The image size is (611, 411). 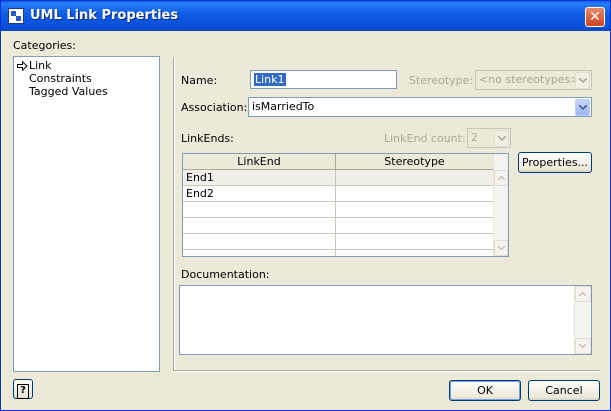 What do you see at coordinates (207, 138) in the screenshot?
I see `linkends-label: LinkEnds:` at bounding box center [207, 138].